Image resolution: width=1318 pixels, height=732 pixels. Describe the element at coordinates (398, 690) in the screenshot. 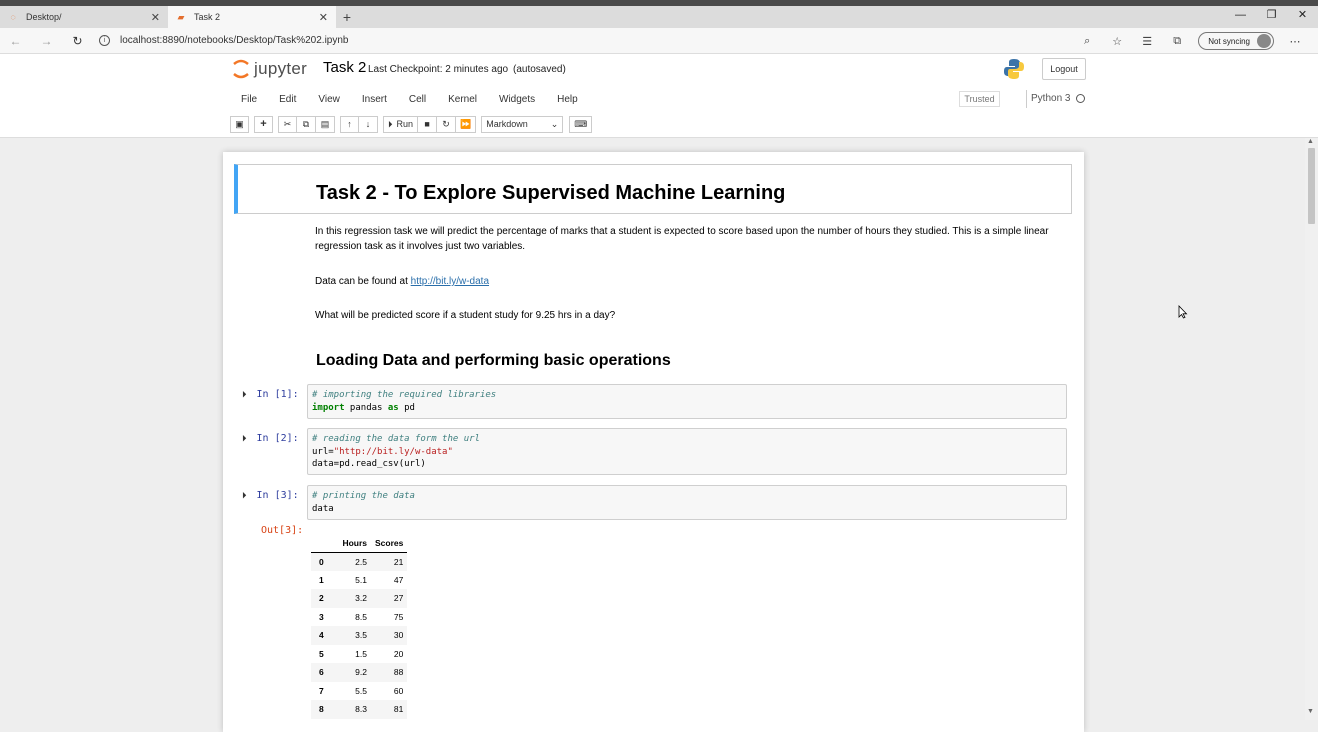

I see `table-cell: 60` at that location.